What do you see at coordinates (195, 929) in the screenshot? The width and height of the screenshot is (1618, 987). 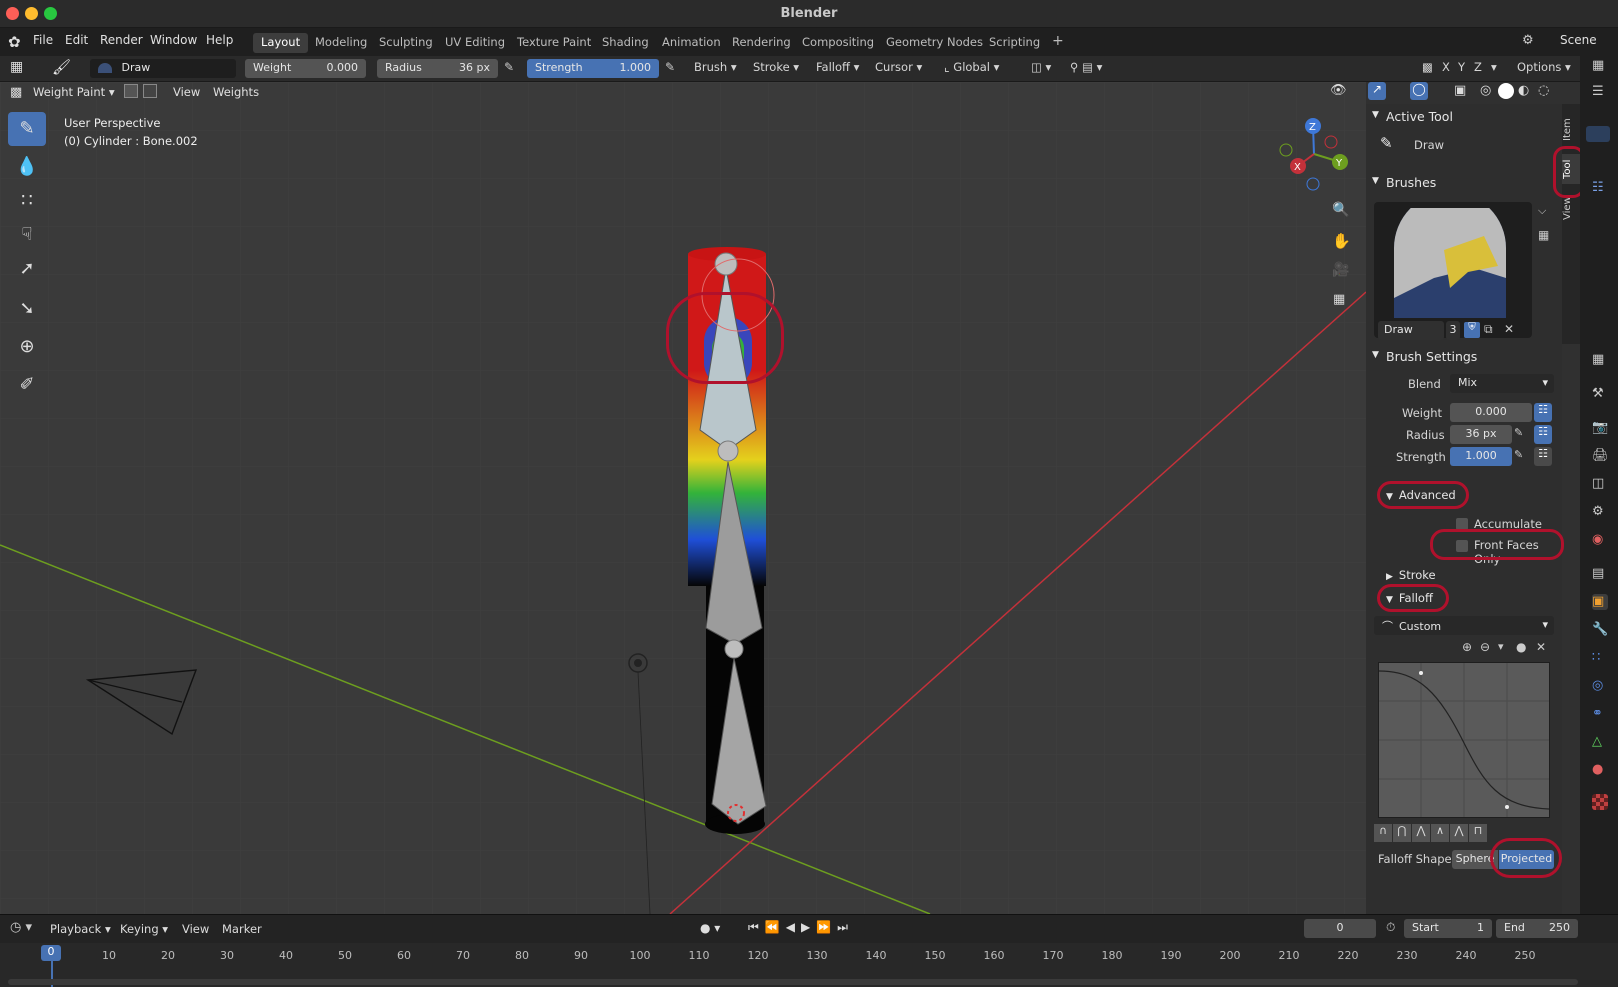 I see `timeline-view-menu: View` at bounding box center [195, 929].